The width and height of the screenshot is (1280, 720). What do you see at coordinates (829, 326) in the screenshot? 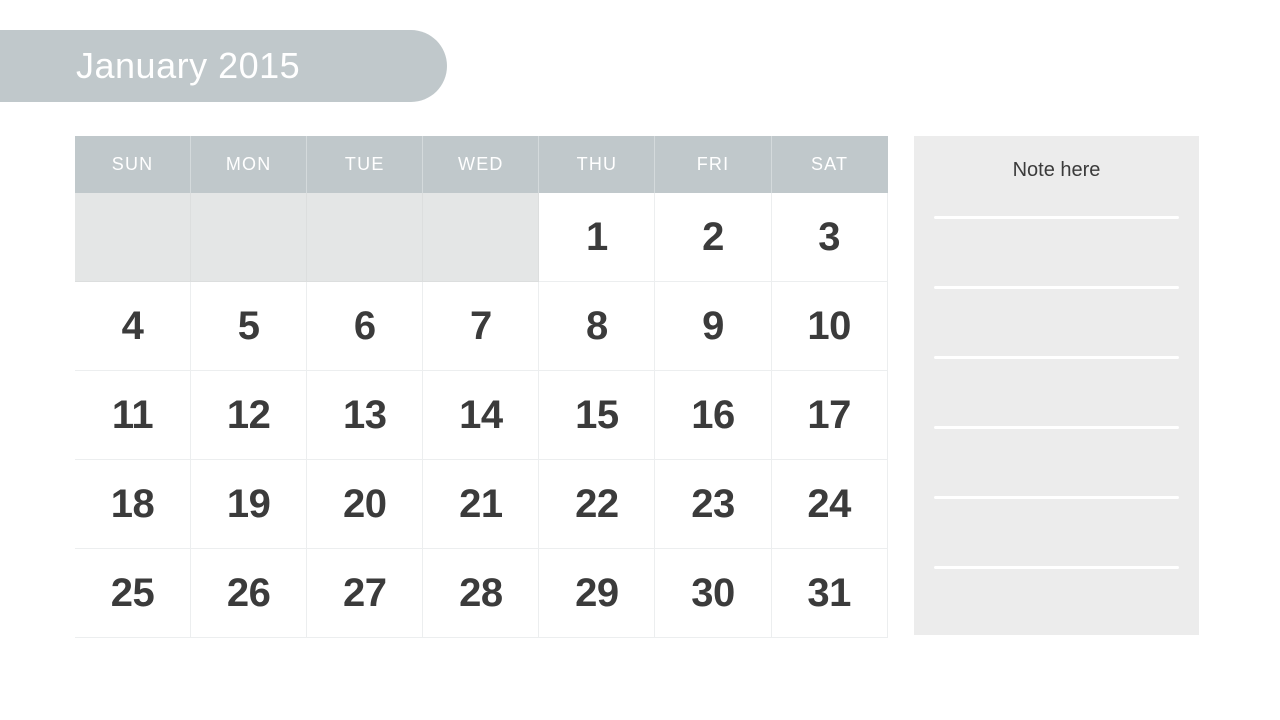
I see `calendar-day-cell: 10` at bounding box center [829, 326].